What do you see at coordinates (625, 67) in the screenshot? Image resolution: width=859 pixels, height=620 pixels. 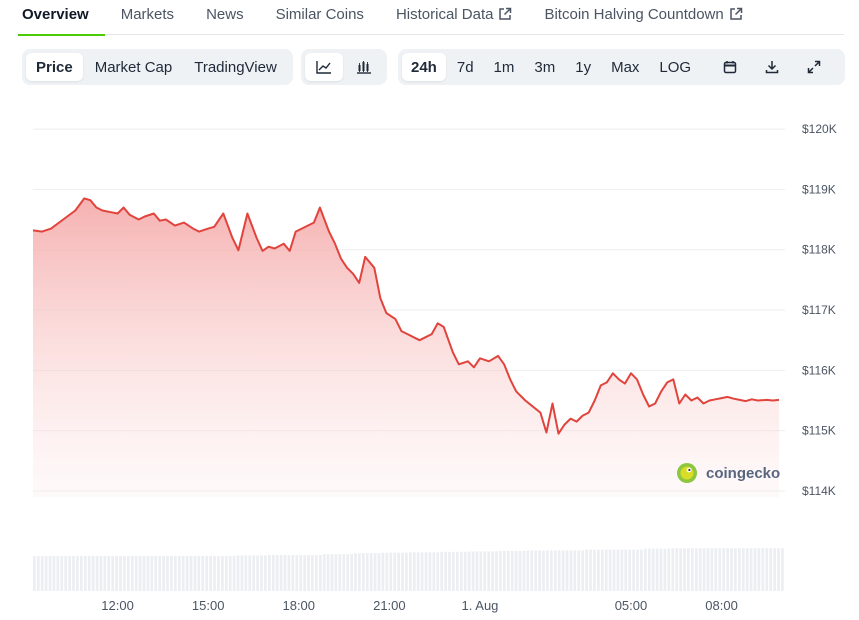 I see `range-tab-max: Max` at bounding box center [625, 67].